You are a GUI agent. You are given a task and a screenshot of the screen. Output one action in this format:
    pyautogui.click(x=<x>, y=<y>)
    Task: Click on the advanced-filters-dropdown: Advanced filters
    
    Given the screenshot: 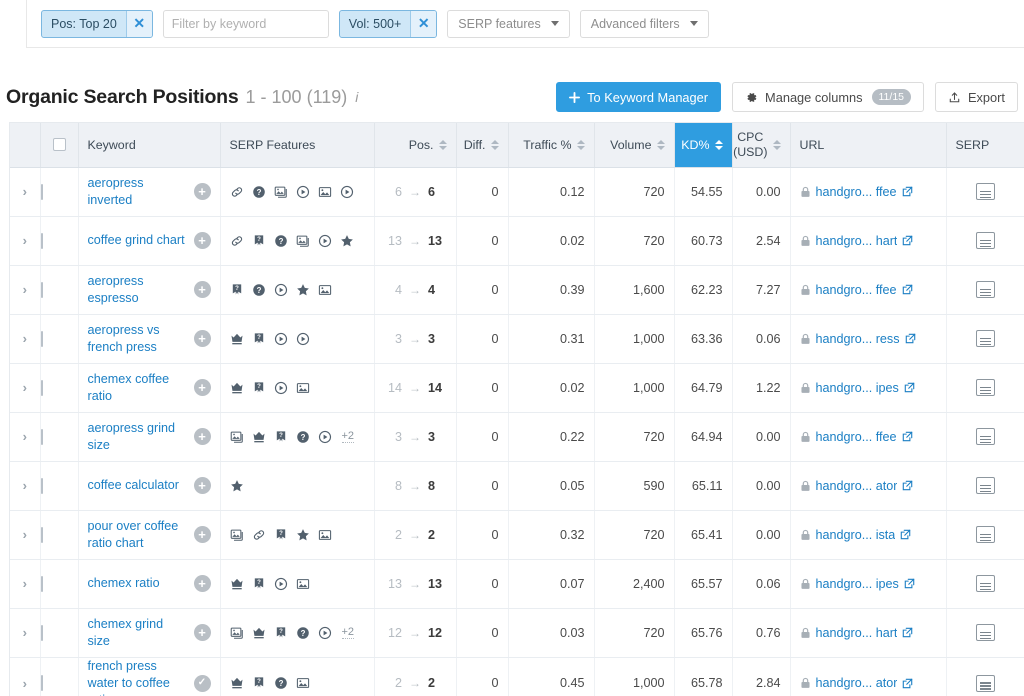 What is the action you would take?
    pyautogui.click(x=644, y=23)
    